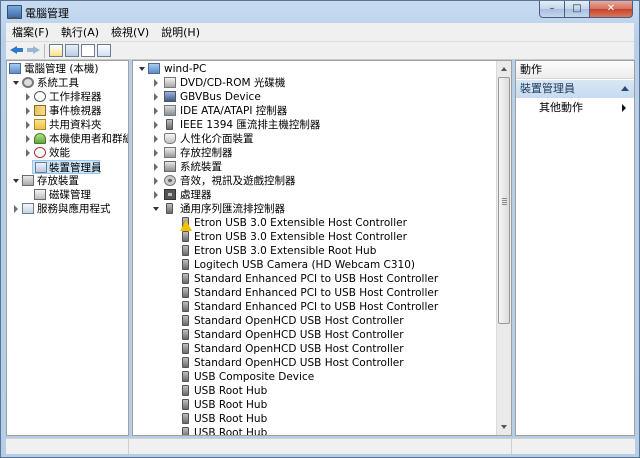  I want to click on more-actions-item: 其他動作, so click(575, 108).